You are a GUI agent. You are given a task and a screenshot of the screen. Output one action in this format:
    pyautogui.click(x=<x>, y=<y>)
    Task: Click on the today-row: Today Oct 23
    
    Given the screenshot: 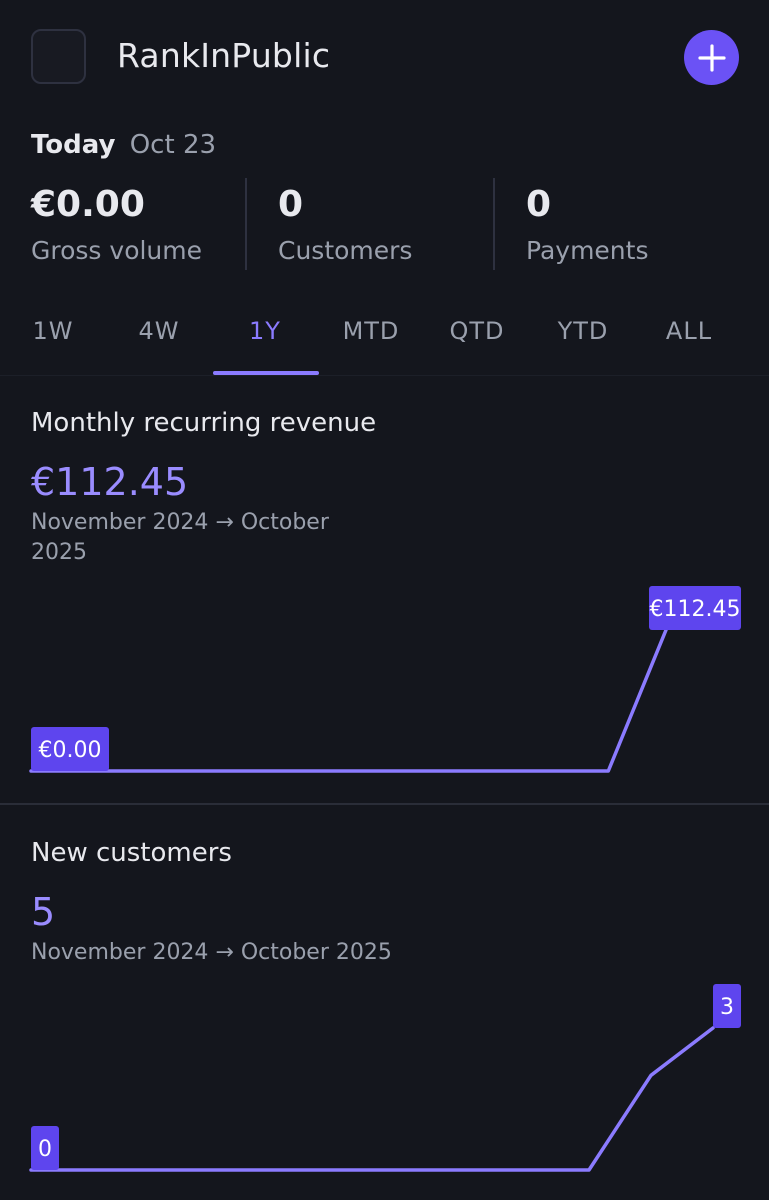 What is the action you would take?
    pyautogui.click(x=123, y=145)
    